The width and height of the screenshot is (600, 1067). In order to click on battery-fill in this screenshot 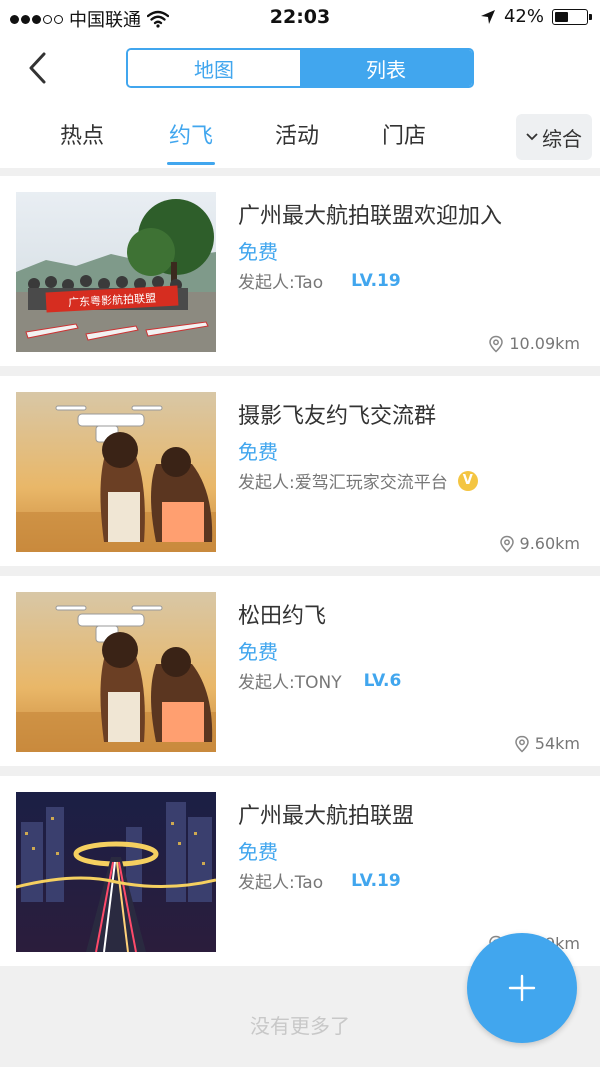, I will do `click(561, 16)`.